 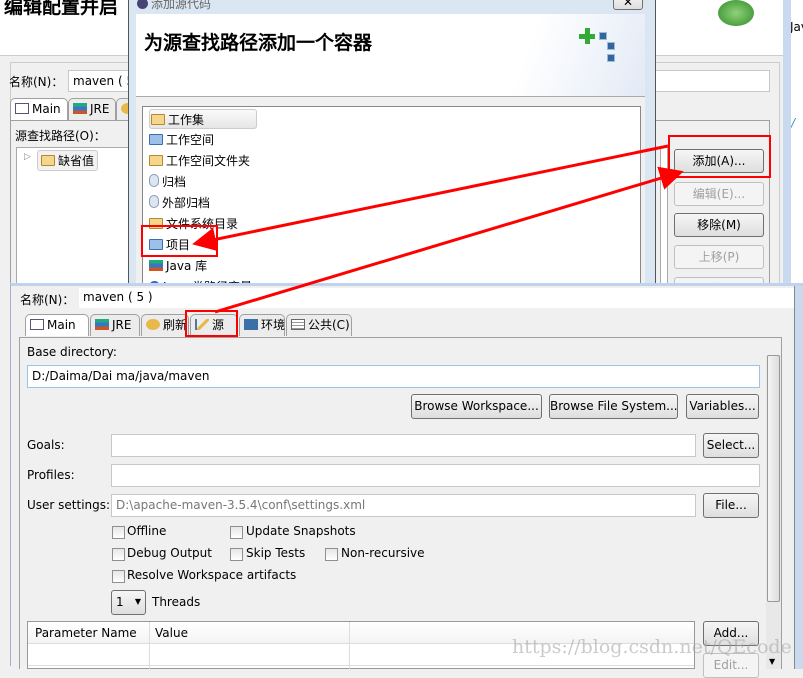 What do you see at coordinates (430, 198) in the screenshot?
I see `arrow-to-project` at bounding box center [430, 198].